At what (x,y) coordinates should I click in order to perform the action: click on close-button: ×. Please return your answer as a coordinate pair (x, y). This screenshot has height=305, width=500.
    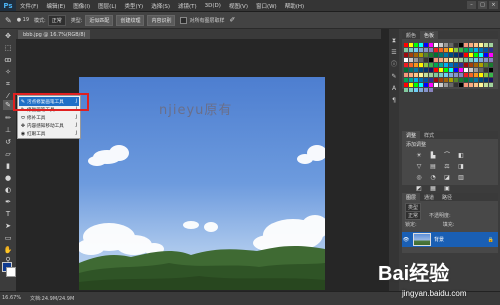
    Looking at the image, I should click on (493, 5).